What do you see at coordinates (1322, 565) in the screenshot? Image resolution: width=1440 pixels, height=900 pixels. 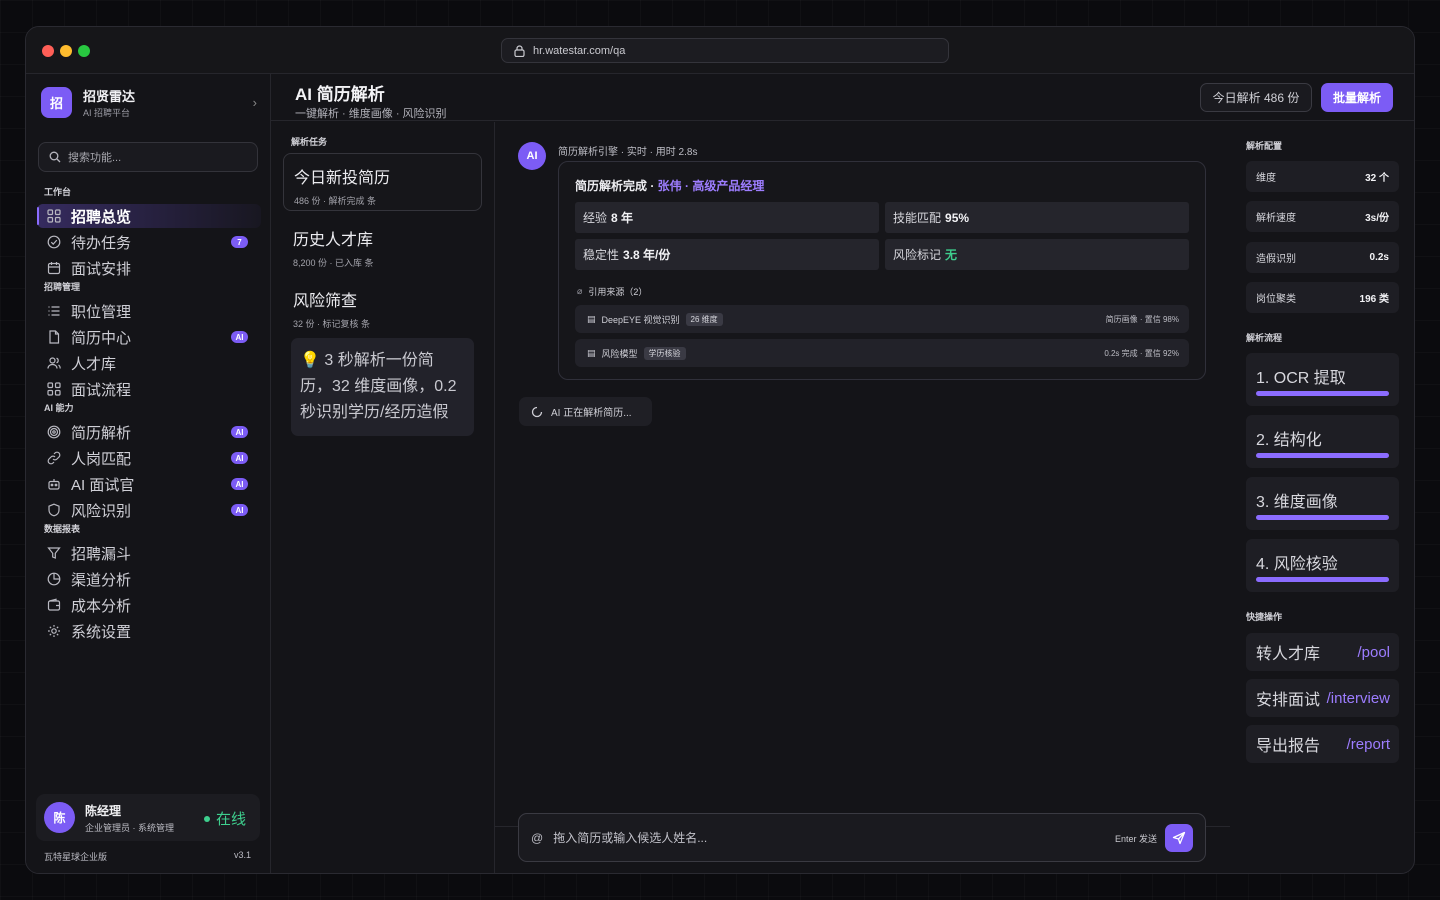 I see `flow-step: 4. 风险核验` at bounding box center [1322, 565].